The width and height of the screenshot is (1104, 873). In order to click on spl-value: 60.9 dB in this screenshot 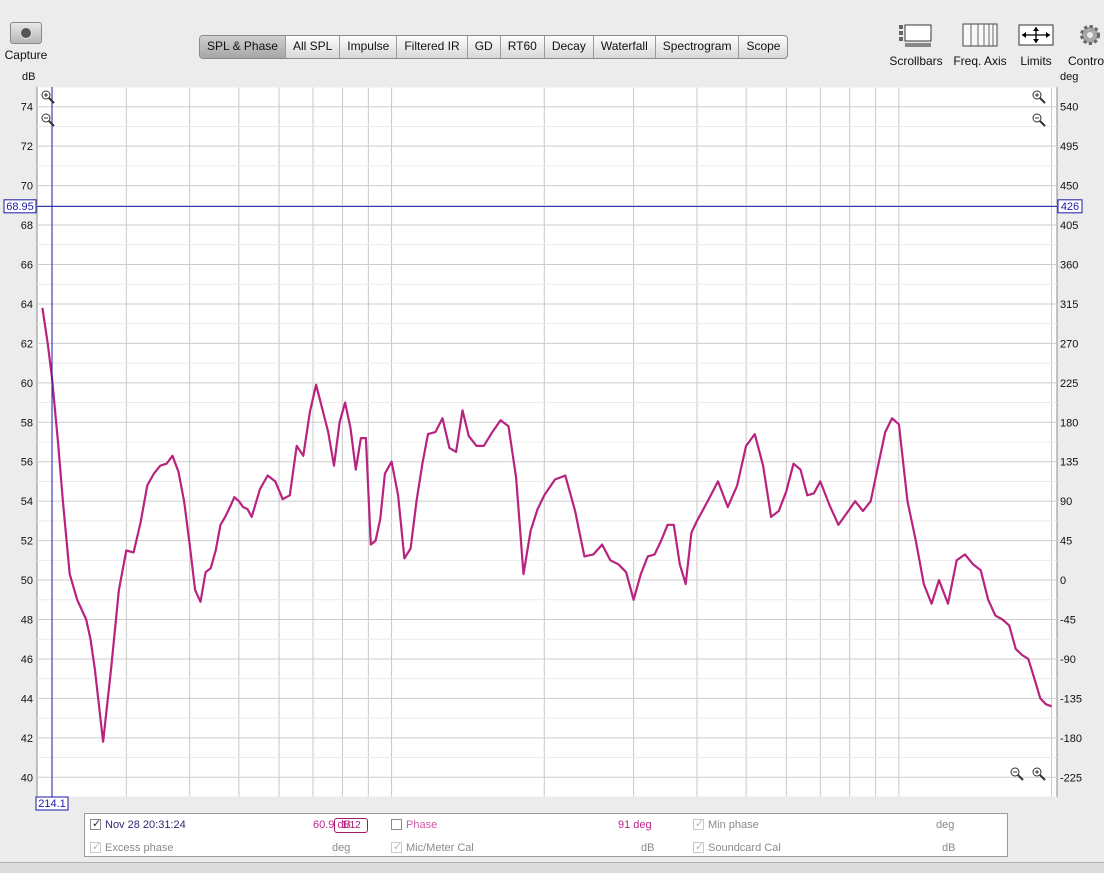, I will do `click(332, 825)`.